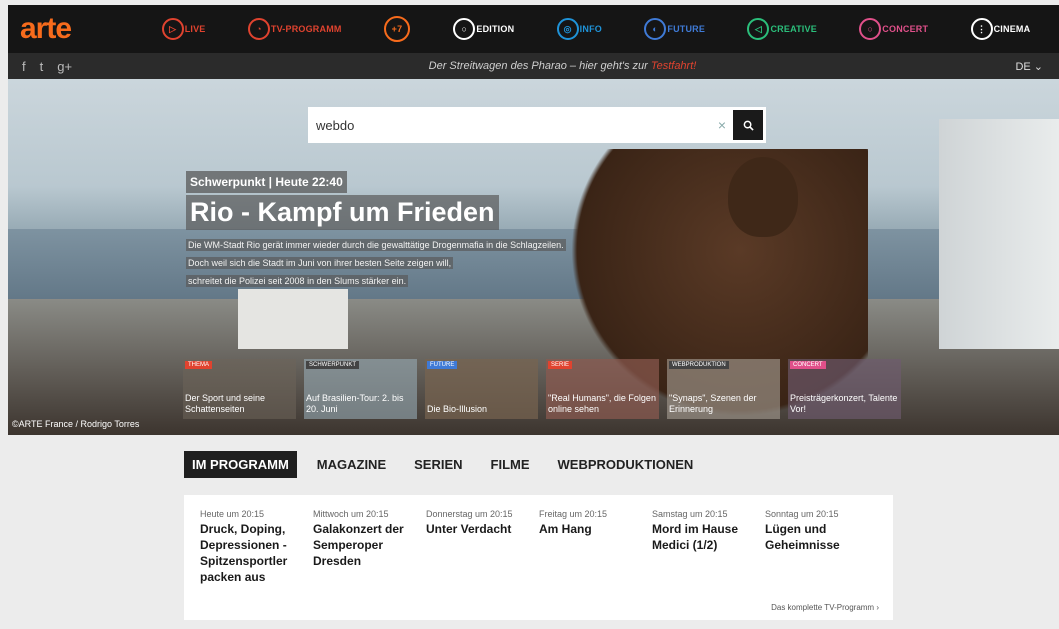  Describe the element at coordinates (358, 545) in the screenshot. I see `program-title: Galakonzert der Semperoper Dresden` at that location.